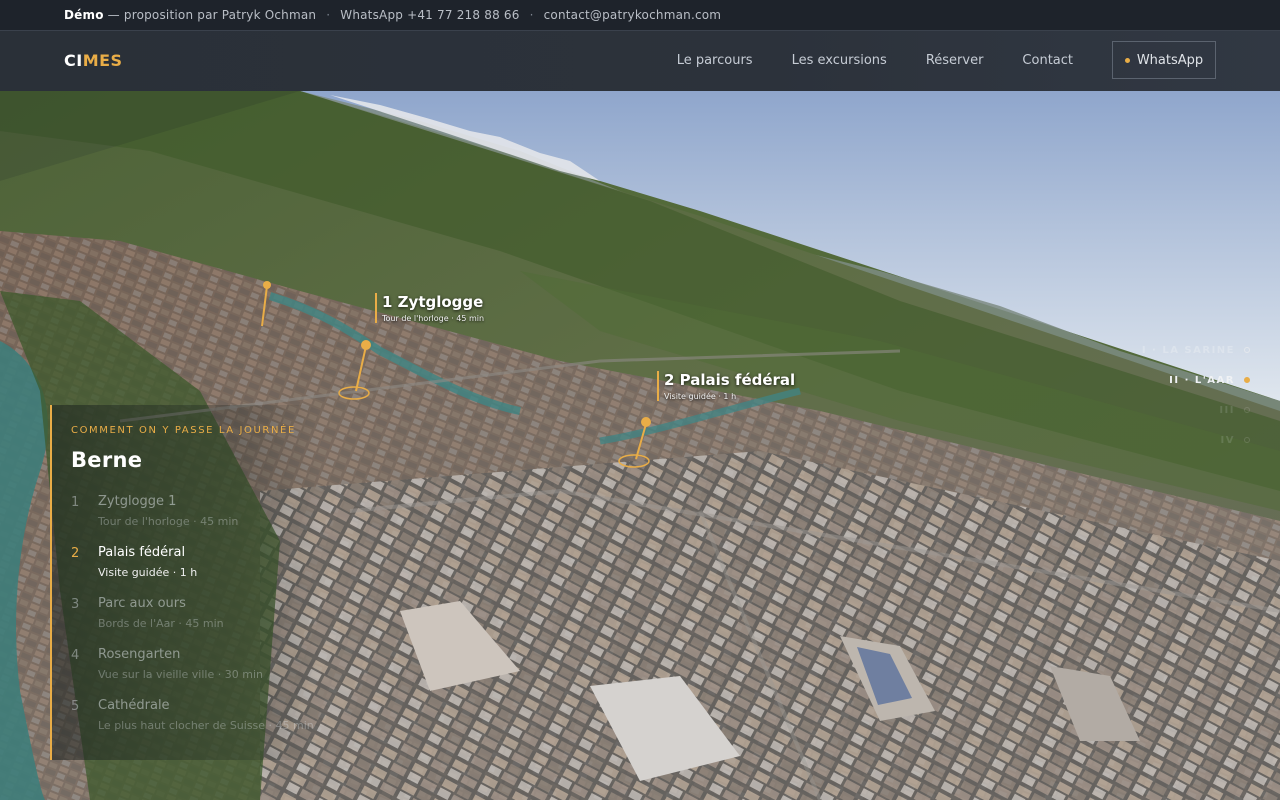  I want to click on nav-link-excursions: Les excursions, so click(839, 60).